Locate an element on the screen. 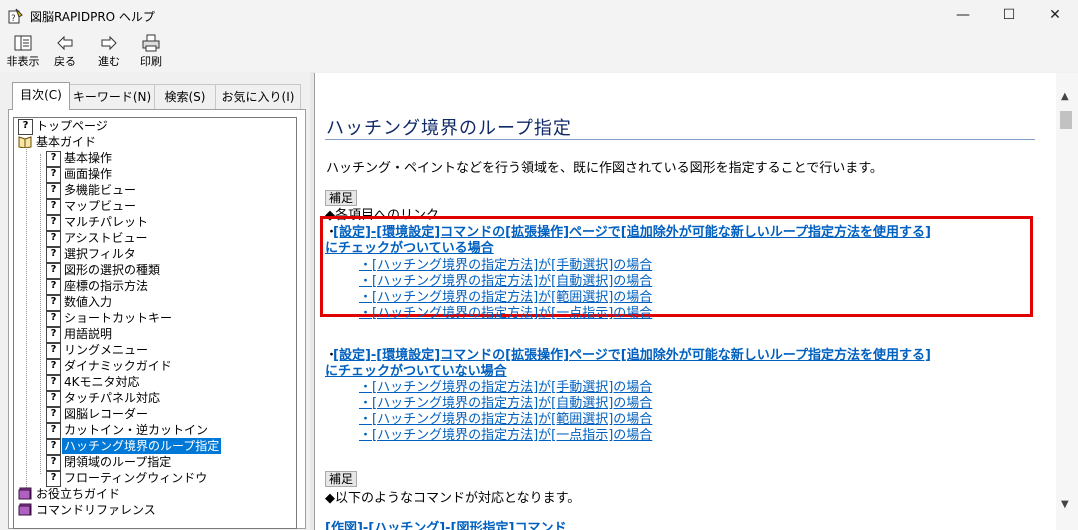 This screenshot has height=530, width=1078. page-title: ハッチング境界のループ指定 is located at coordinates (449, 128).